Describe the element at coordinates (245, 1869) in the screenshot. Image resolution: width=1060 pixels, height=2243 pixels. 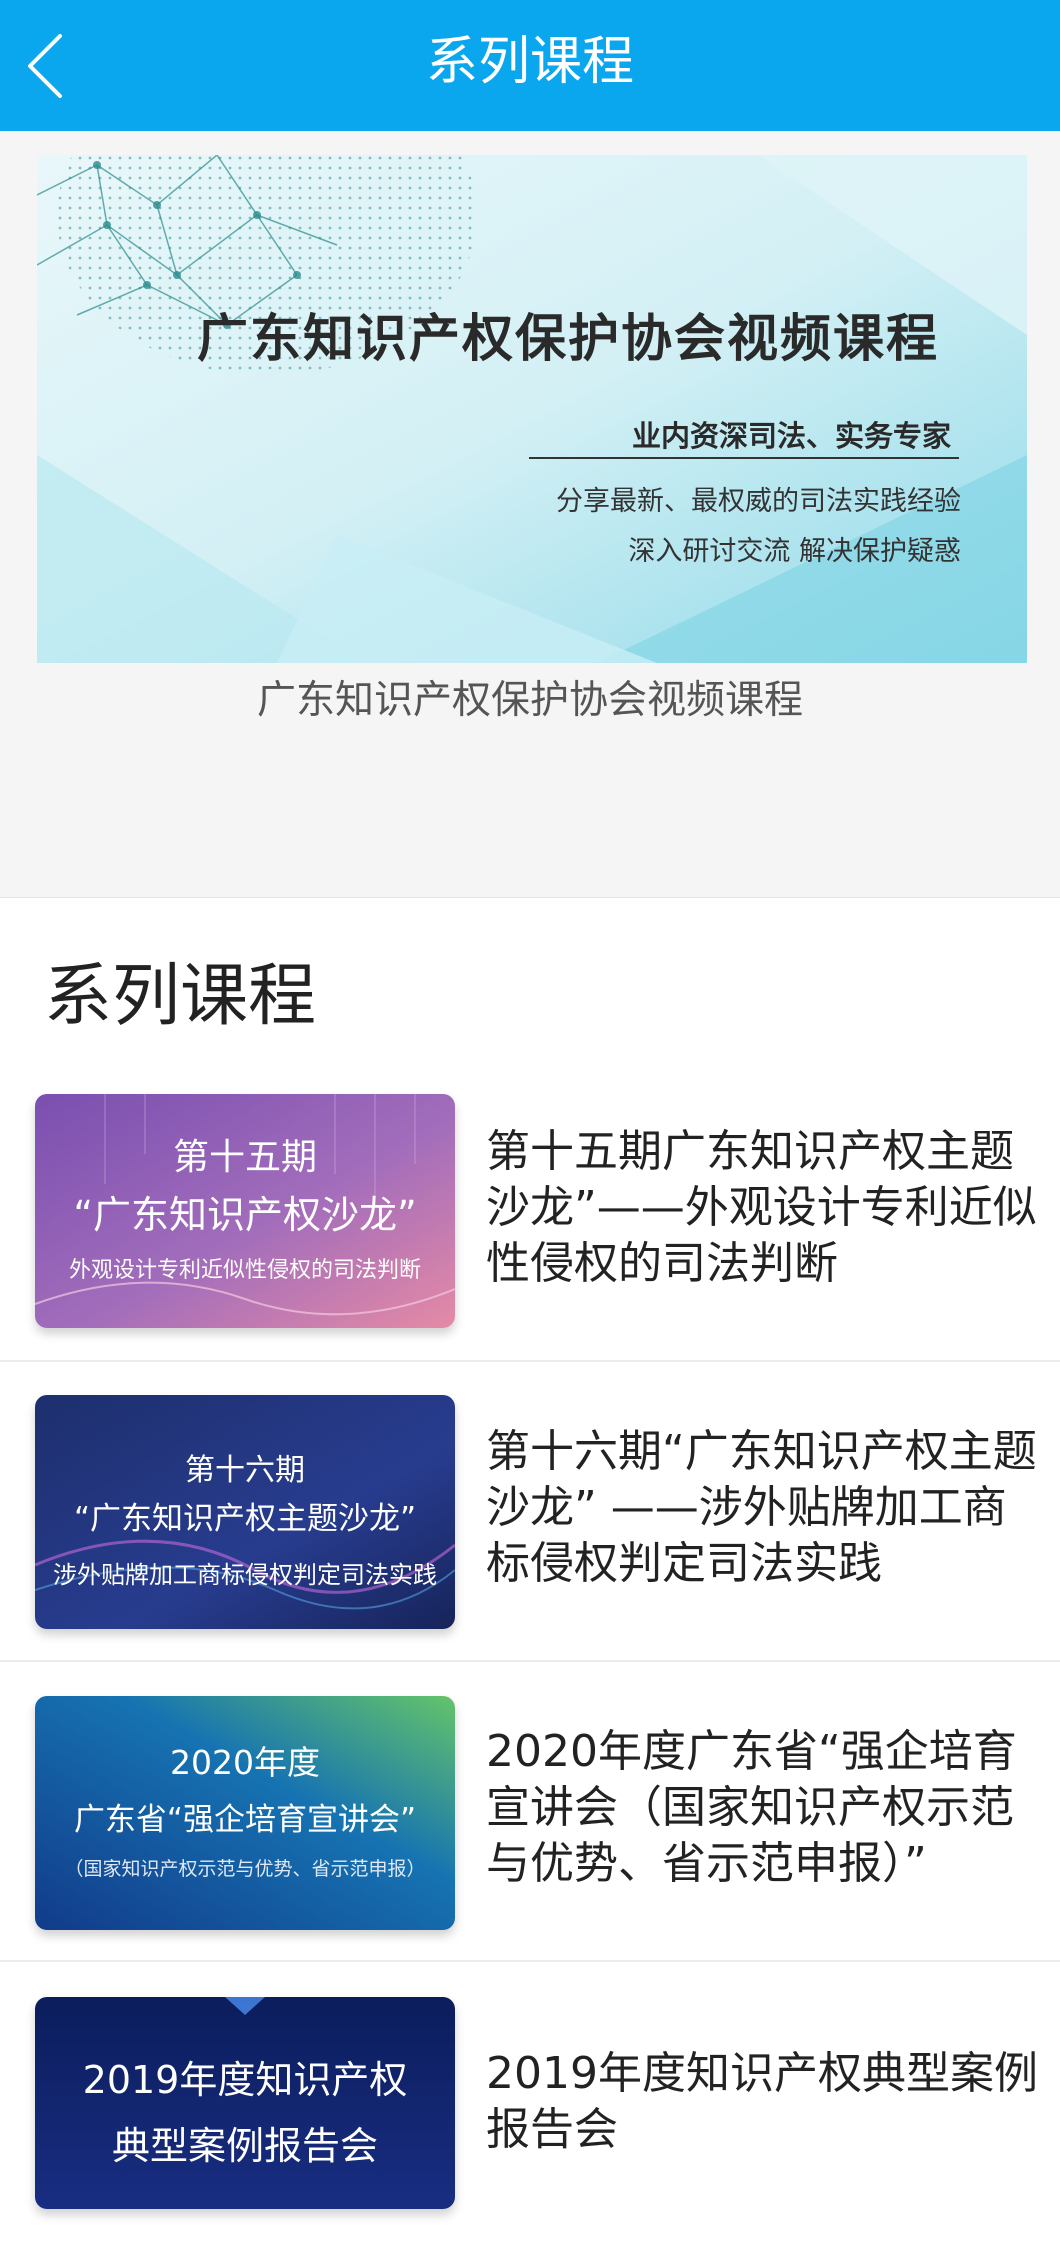
I see `thumbnail-line-3: （国家知识产权示范与优势、省示范申报）` at that location.